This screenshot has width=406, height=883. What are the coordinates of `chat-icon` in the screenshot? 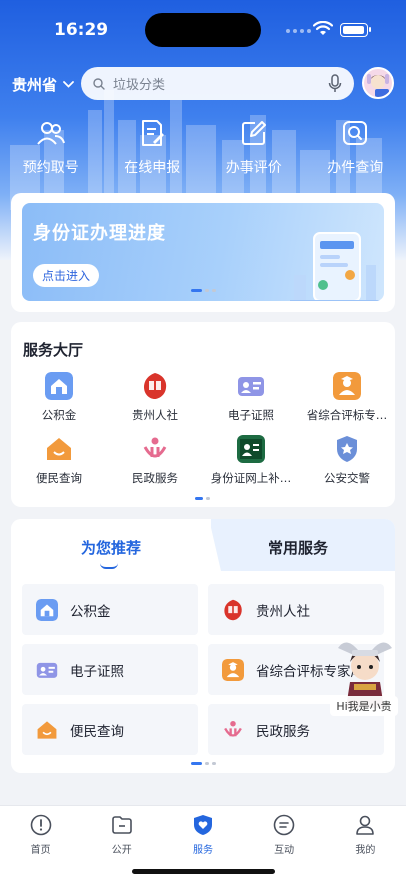 It's located at (284, 825).